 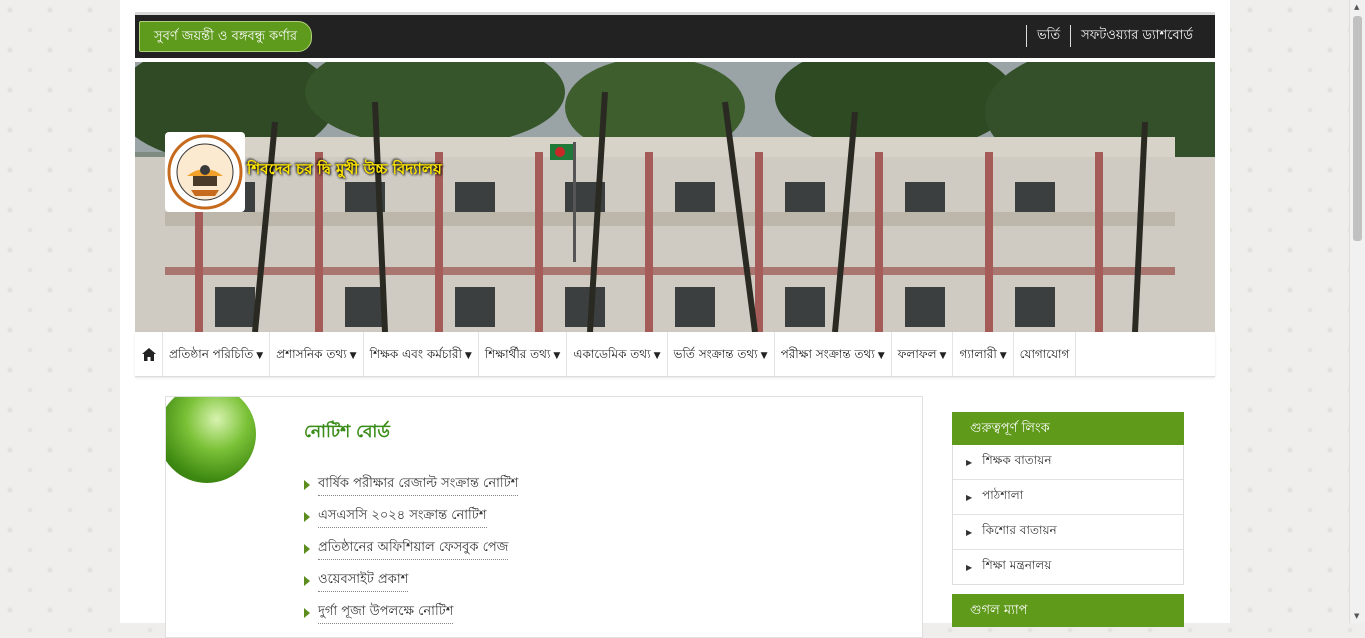 I want to click on google-map-title: গুগল ম্যাপ, so click(x=1068, y=610).